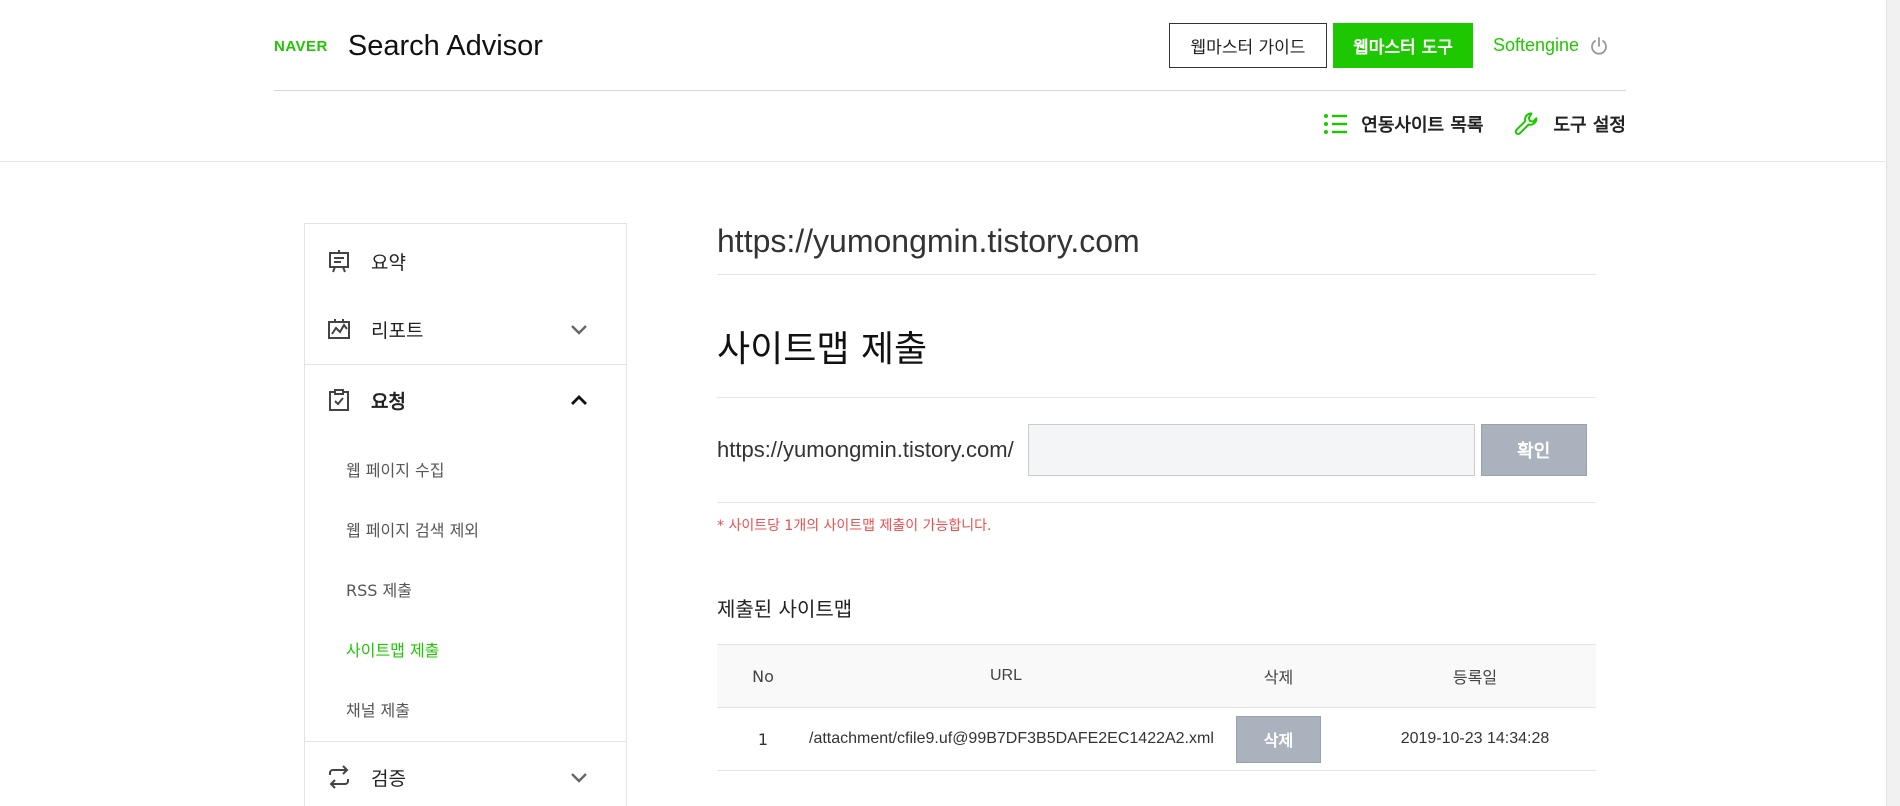 This screenshot has width=1900, height=806. I want to click on sidebar-subitem-web-collect: 웹 페이지 수집, so click(465, 469).